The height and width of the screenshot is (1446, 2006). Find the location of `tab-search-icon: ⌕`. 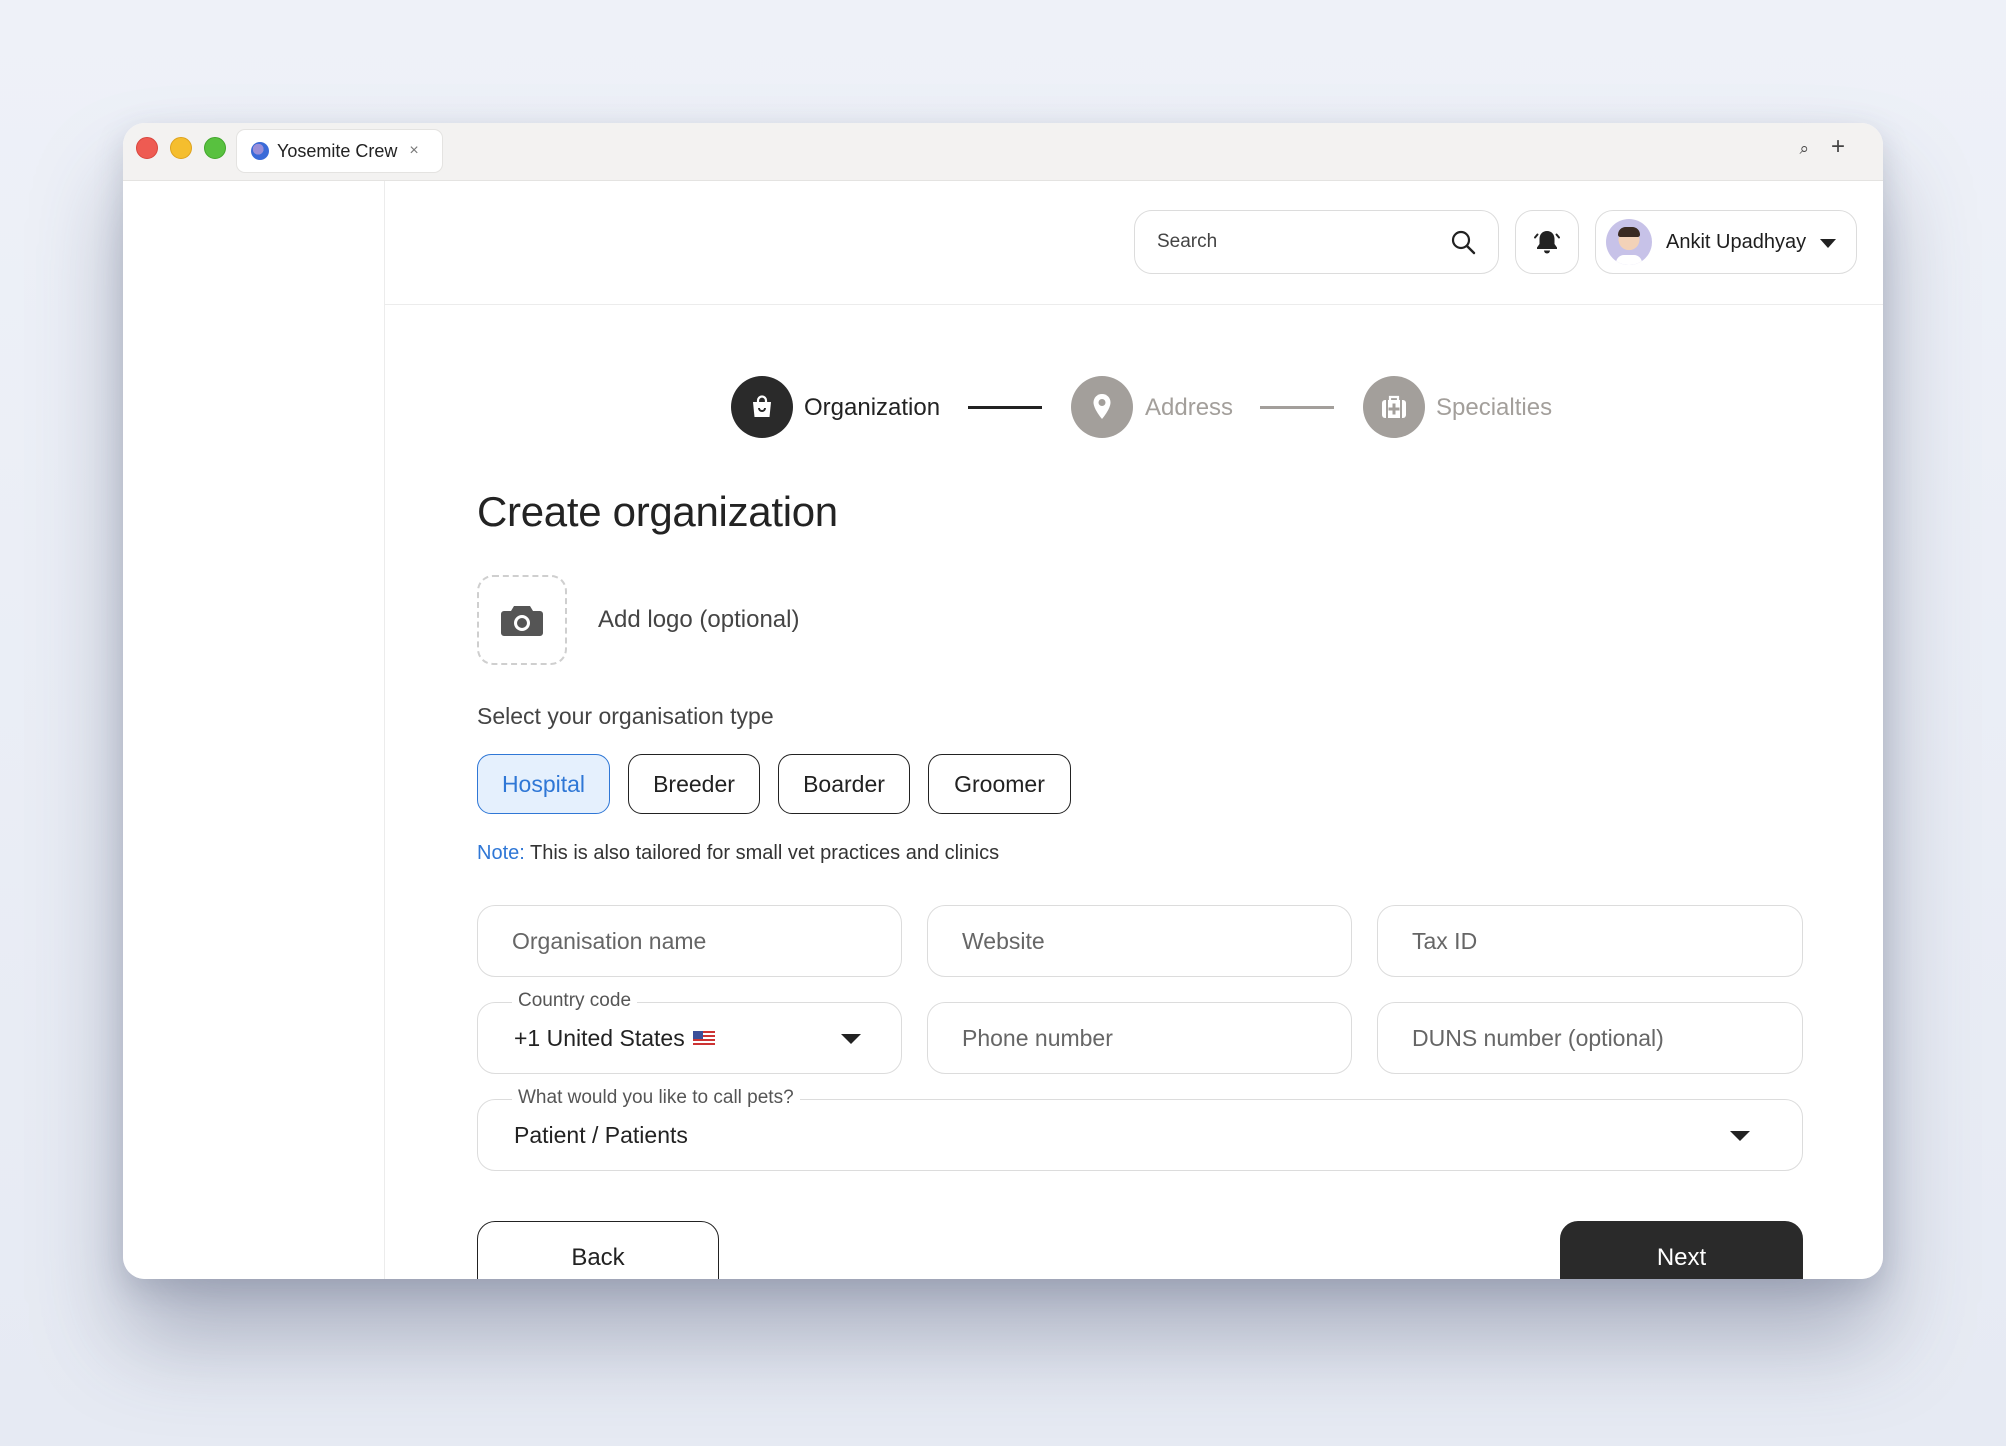

tab-search-icon: ⌕ is located at coordinates (1804, 149).